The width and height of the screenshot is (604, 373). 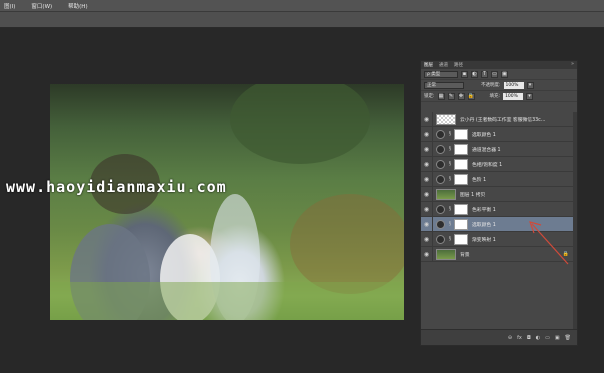 What do you see at coordinates (479, 180) in the screenshot?
I see `layer-name: 色阶 1` at bounding box center [479, 180].